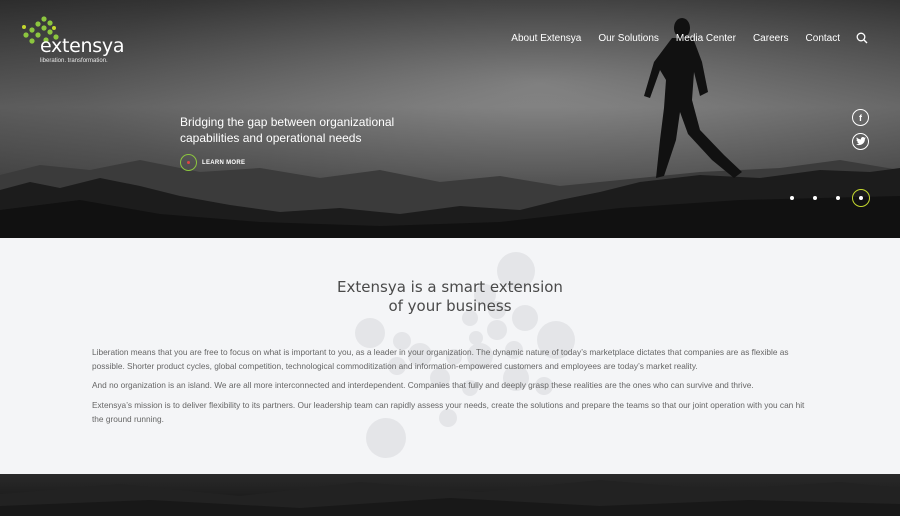 The width and height of the screenshot is (900, 516). I want to click on twitter-bird-glyph, so click(860, 141).